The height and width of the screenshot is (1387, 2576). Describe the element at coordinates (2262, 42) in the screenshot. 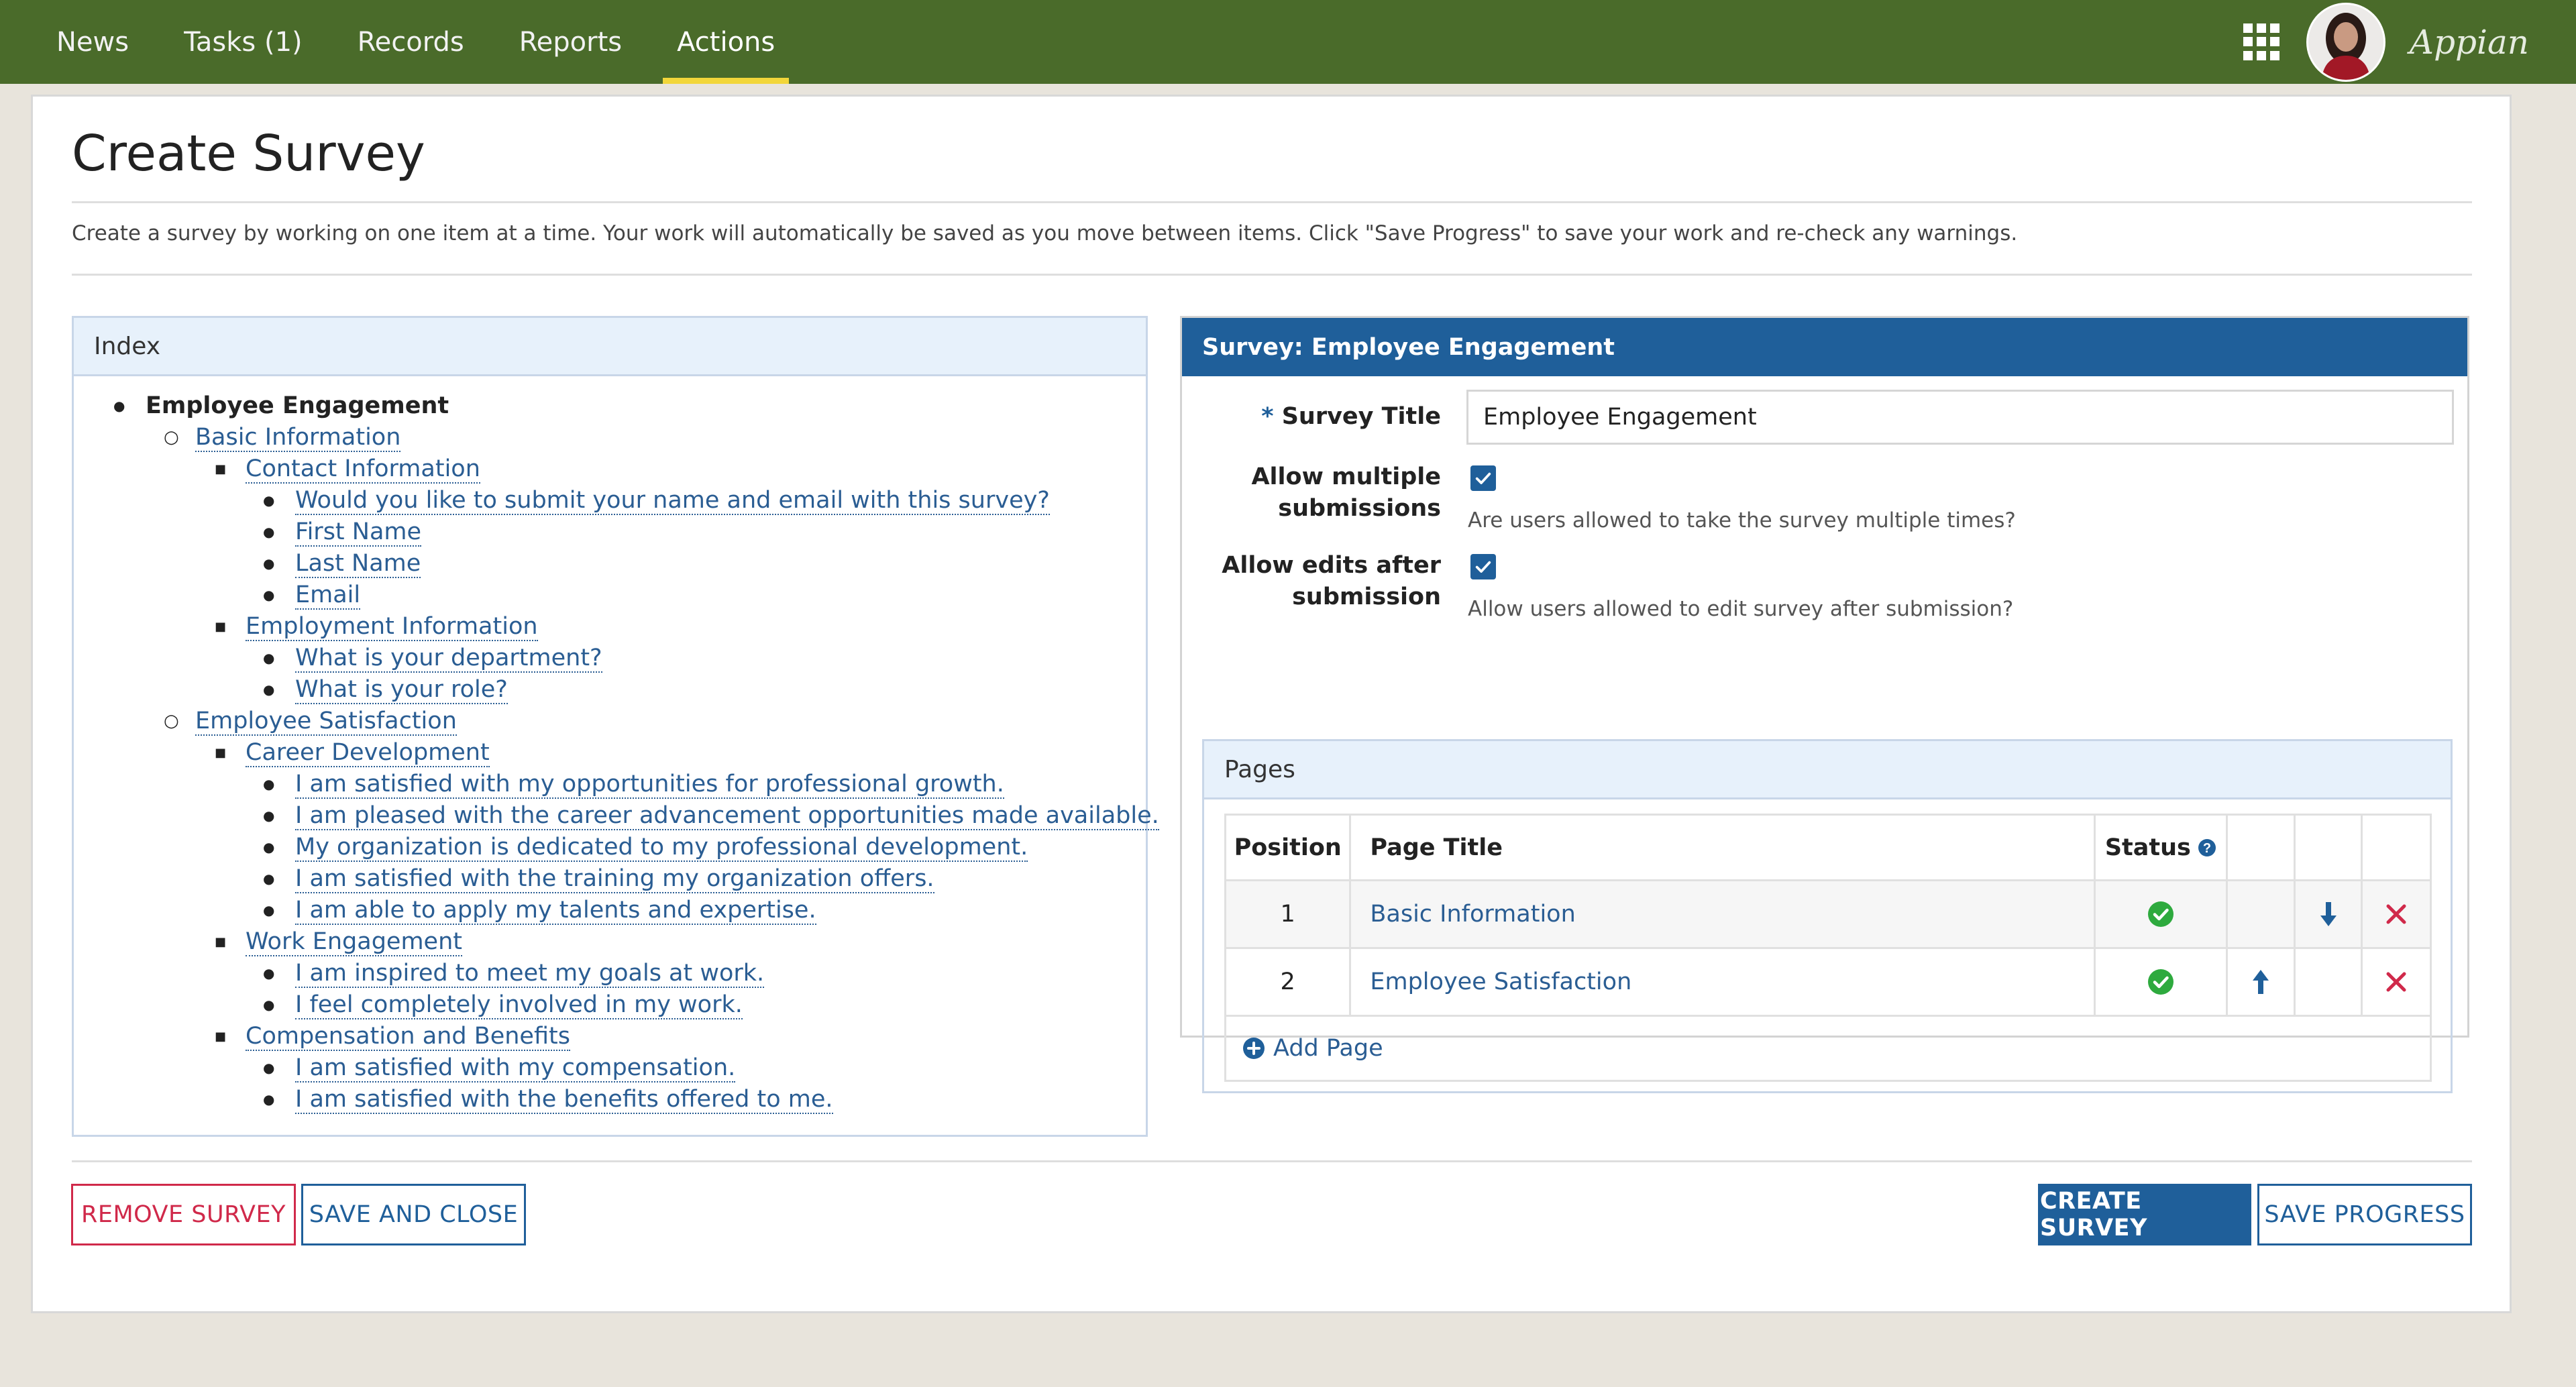

I see `apps-grid-icon` at that location.